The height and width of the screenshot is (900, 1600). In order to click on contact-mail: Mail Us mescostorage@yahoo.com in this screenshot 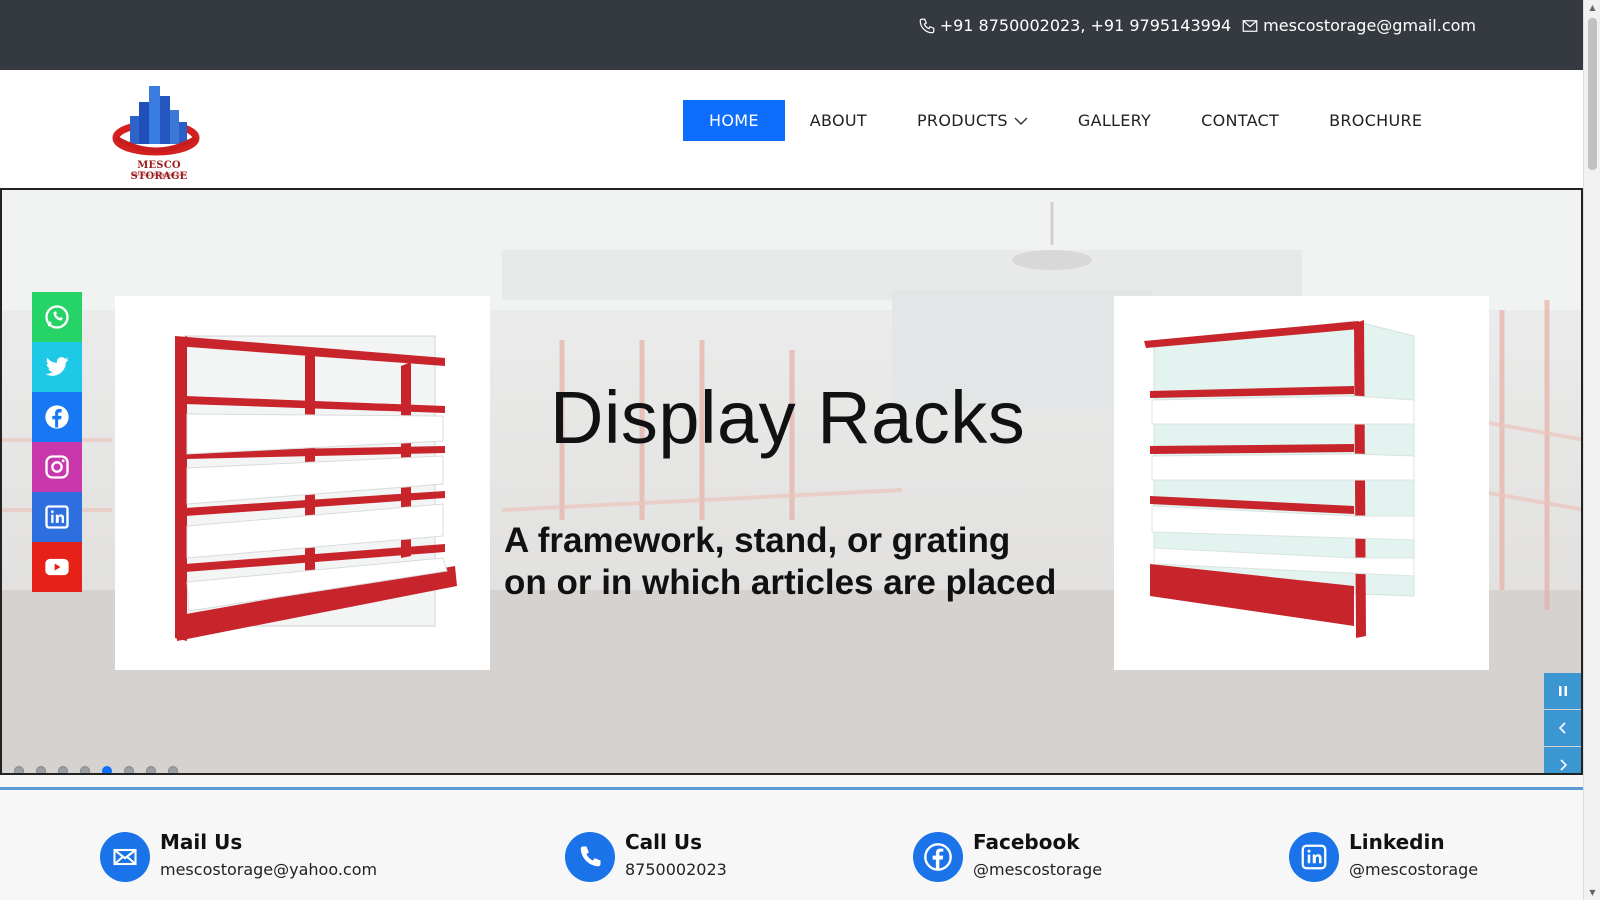, I will do `click(238, 856)`.